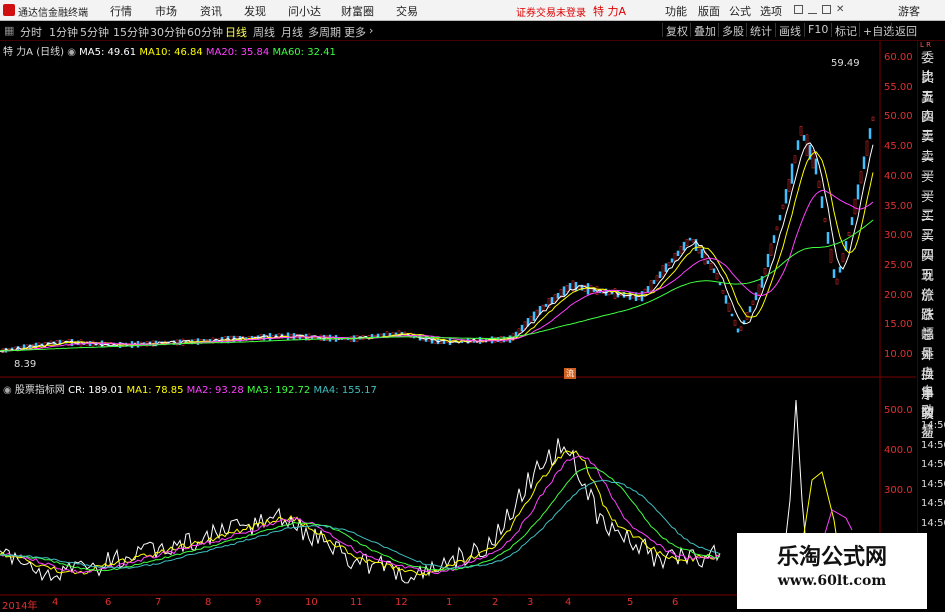 Image resolution: width=945 pixels, height=612 pixels. I want to click on settings-icon: ◉, so click(71, 52).